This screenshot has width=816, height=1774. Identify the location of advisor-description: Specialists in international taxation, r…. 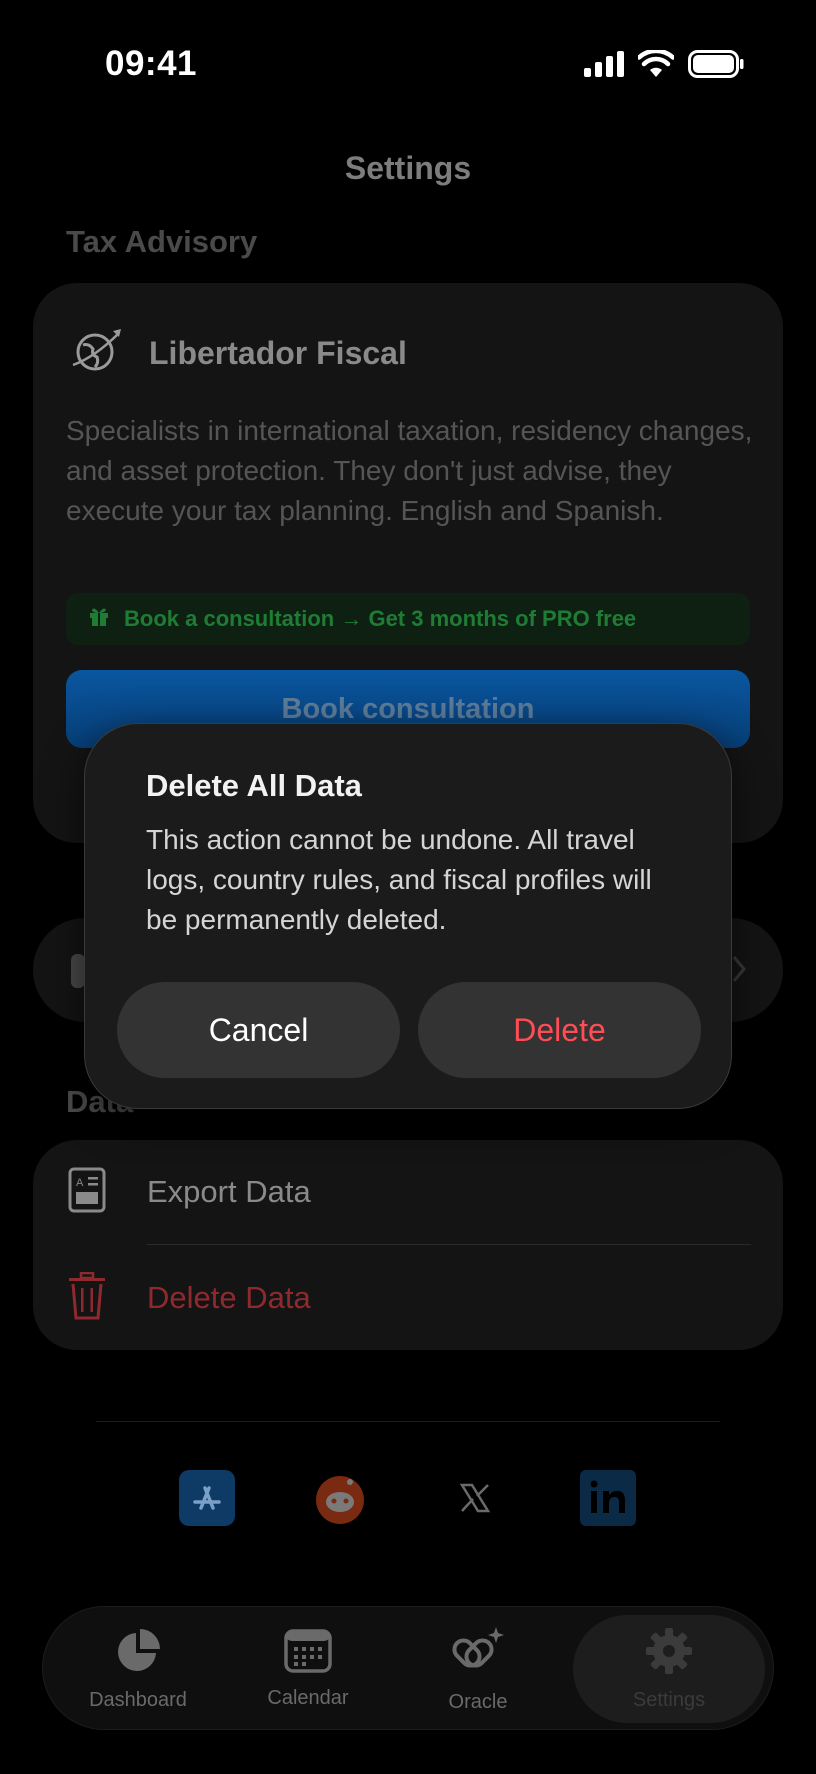
(409, 470).